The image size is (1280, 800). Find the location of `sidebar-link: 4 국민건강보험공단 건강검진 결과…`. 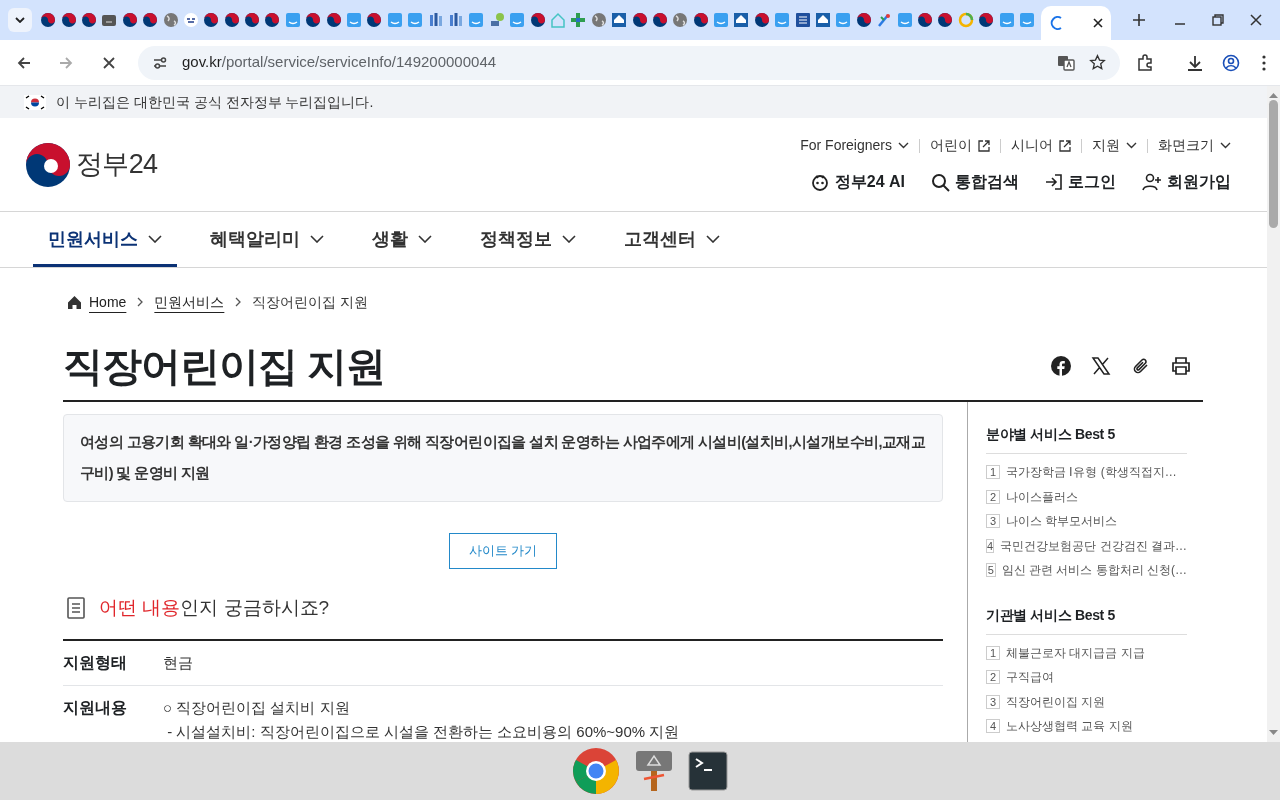

sidebar-link: 4 국민건강보험공단 건강검진 결과… is located at coordinates (1086, 545).